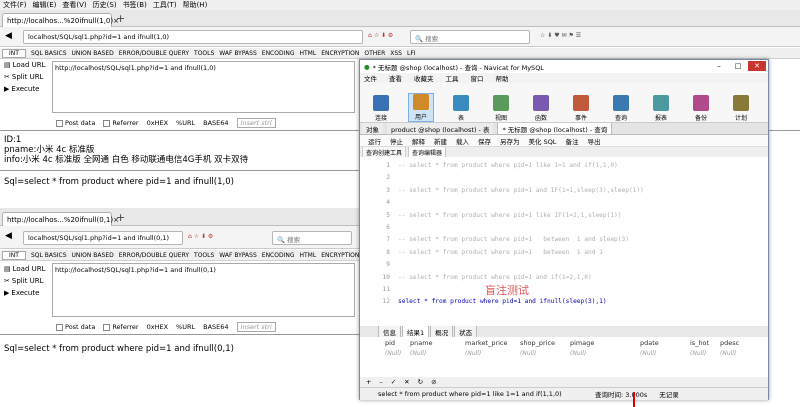  Describe the element at coordinates (74, 5) in the screenshot. I see `browser-menu-item: 查看(V)` at that location.